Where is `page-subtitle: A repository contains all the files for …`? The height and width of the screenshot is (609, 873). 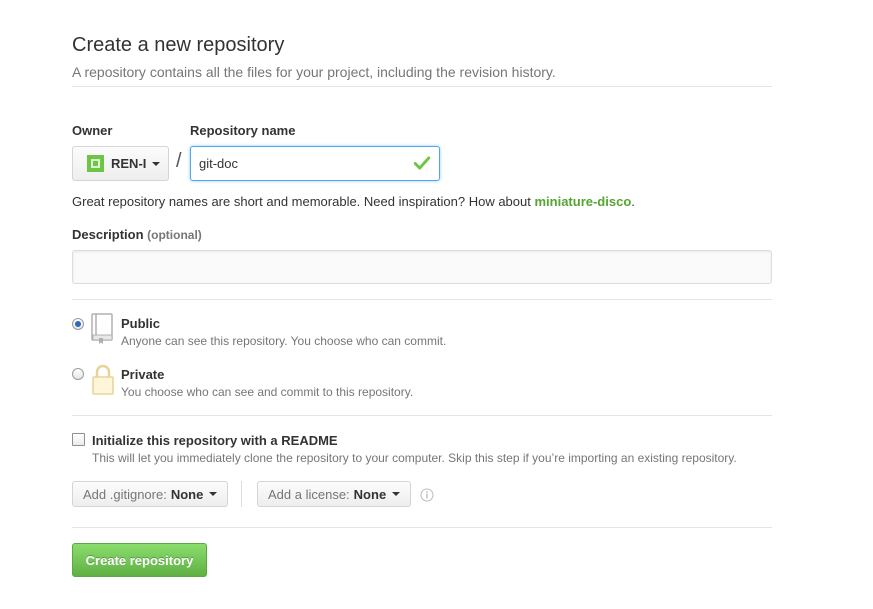
page-subtitle: A repository contains all the files for … is located at coordinates (314, 72).